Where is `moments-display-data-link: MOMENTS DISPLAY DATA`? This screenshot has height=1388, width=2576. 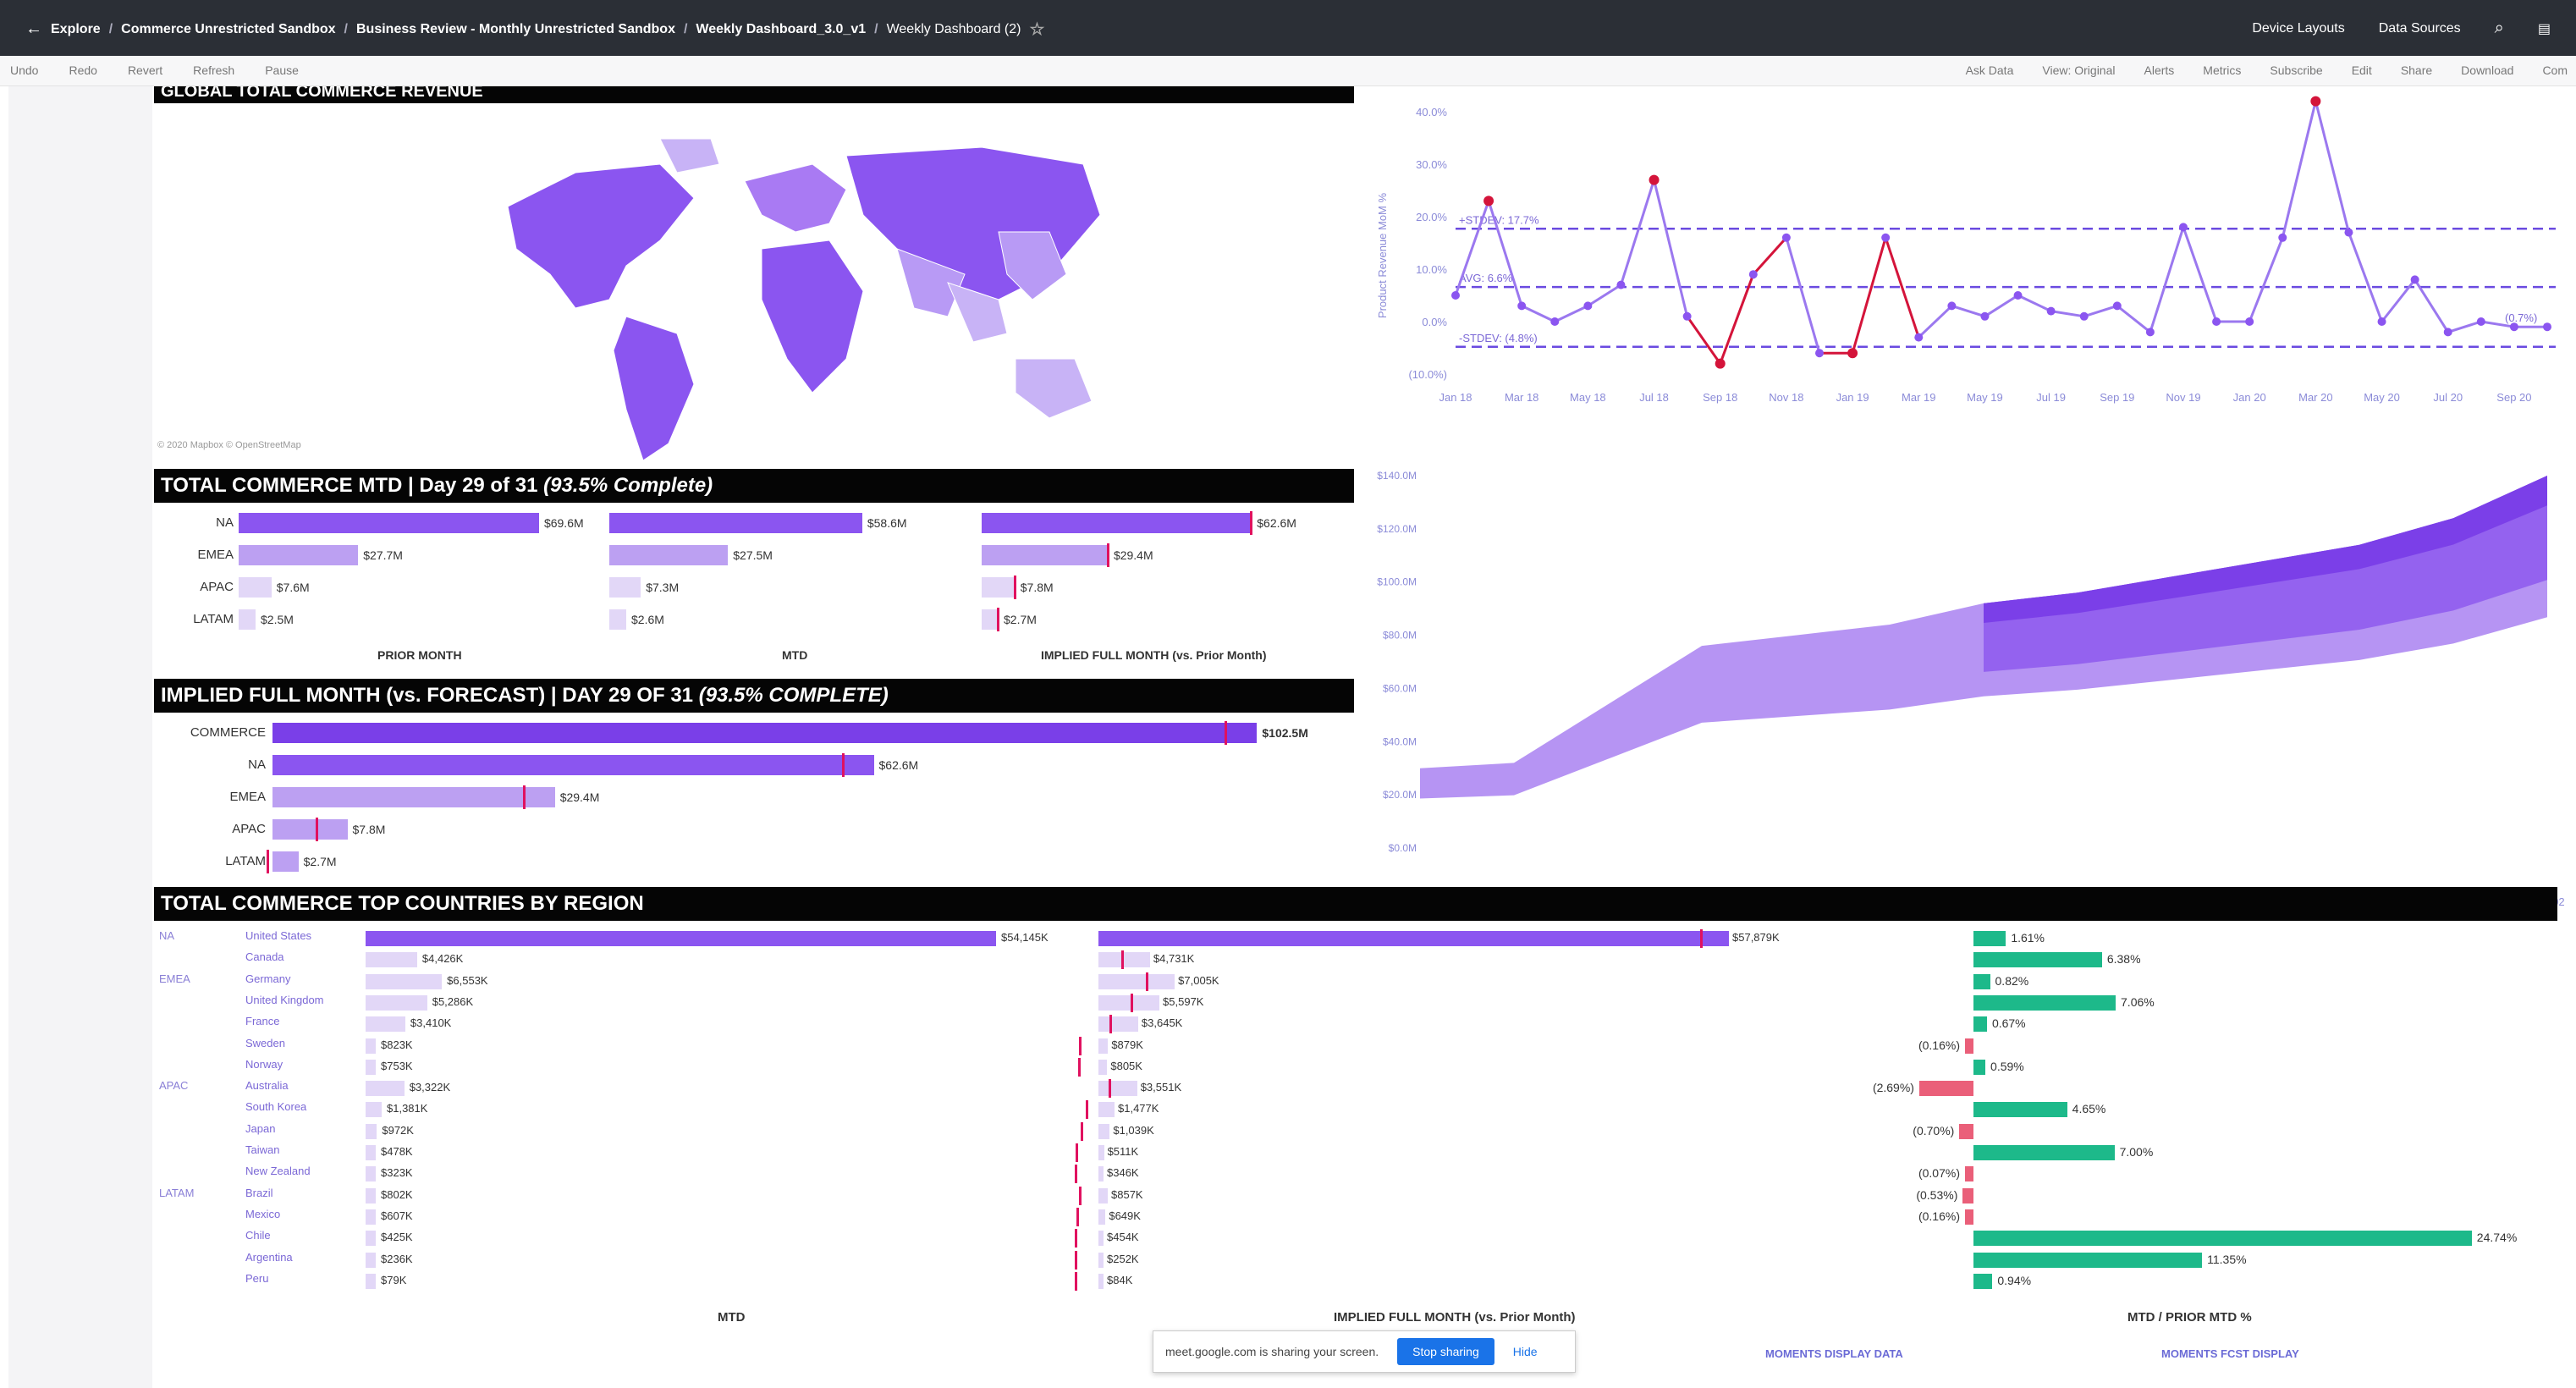
moments-display-data-link: MOMENTS DISPLAY DATA is located at coordinates (1834, 1353).